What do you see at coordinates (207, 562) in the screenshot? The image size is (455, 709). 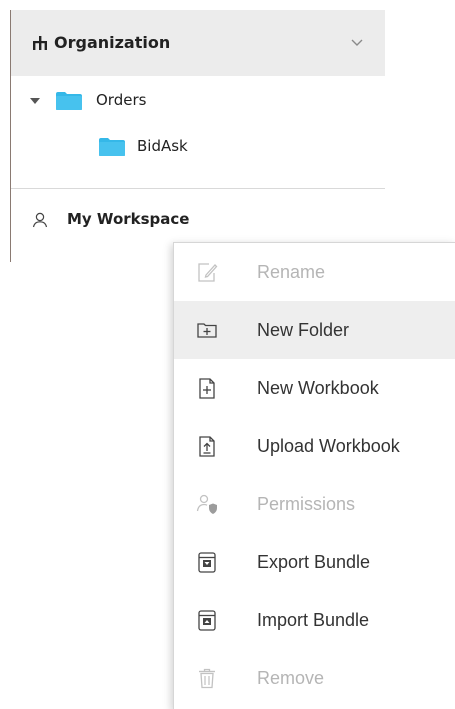 I see `export-bundle-icon` at bounding box center [207, 562].